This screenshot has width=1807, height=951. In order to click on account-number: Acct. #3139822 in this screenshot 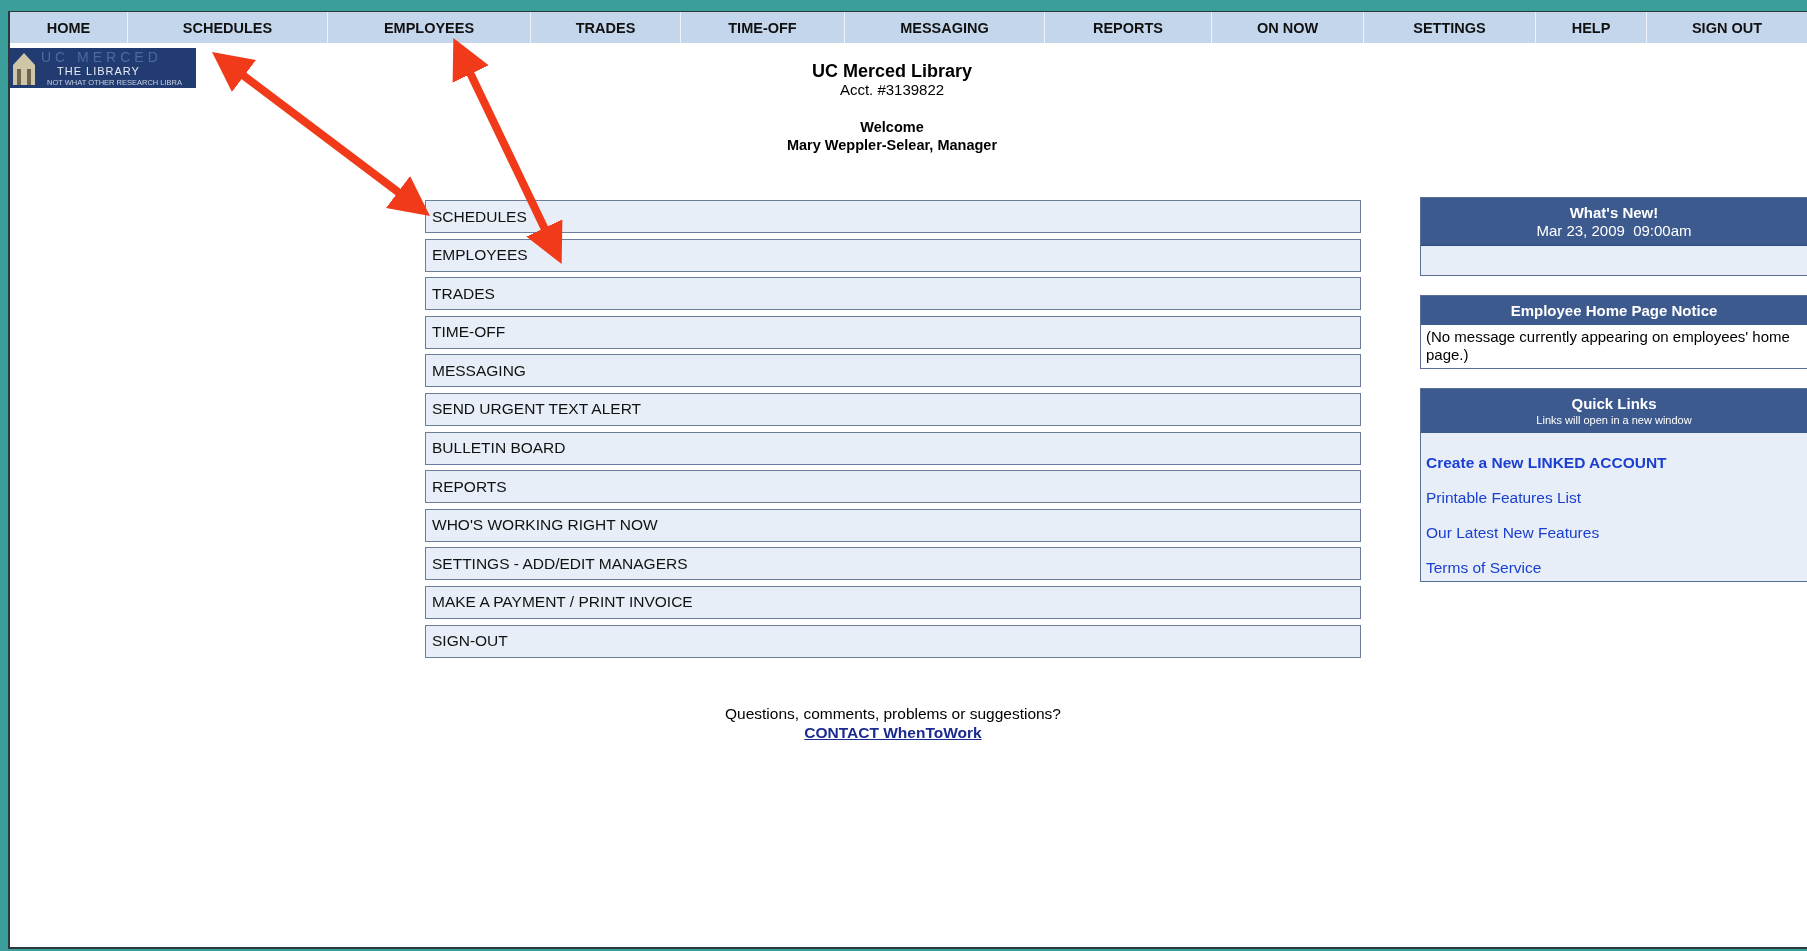, I will do `click(892, 90)`.